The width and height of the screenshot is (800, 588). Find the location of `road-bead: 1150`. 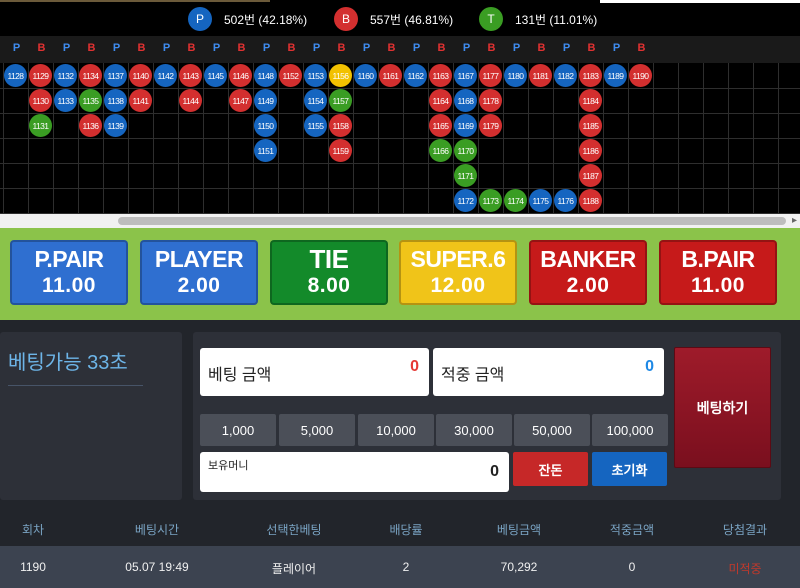

road-bead: 1150 is located at coordinates (265, 125).